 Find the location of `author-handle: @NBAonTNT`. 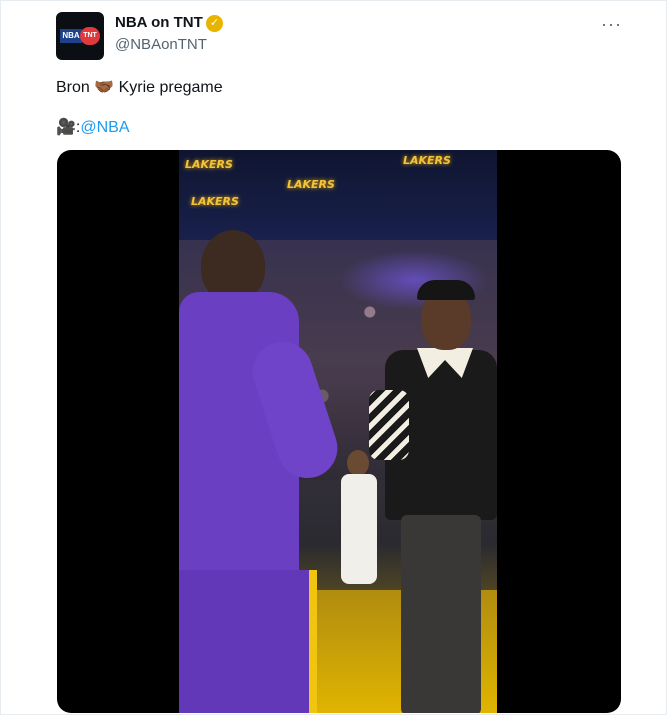

author-handle: @NBAonTNT is located at coordinates (161, 44).